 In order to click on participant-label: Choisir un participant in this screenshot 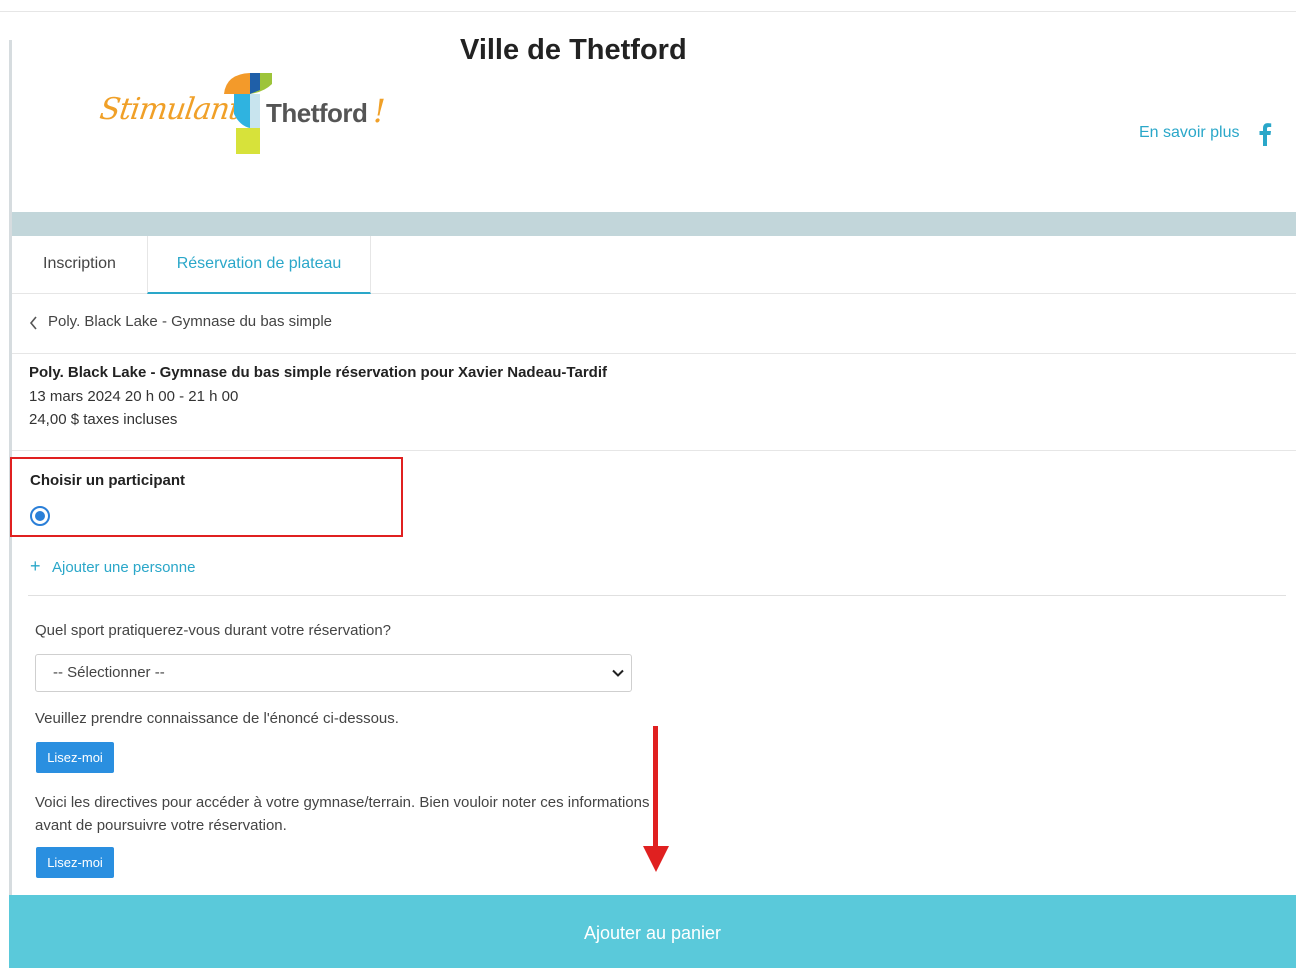, I will do `click(108, 480)`.